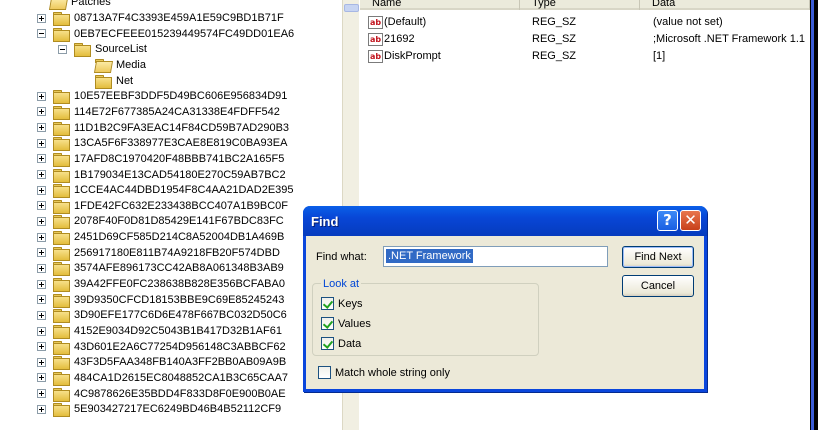 The height and width of the screenshot is (430, 818). Describe the element at coordinates (589, 22) in the screenshot. I see `value-row: ab (Default) REG_SZ (value not set)` at that location.